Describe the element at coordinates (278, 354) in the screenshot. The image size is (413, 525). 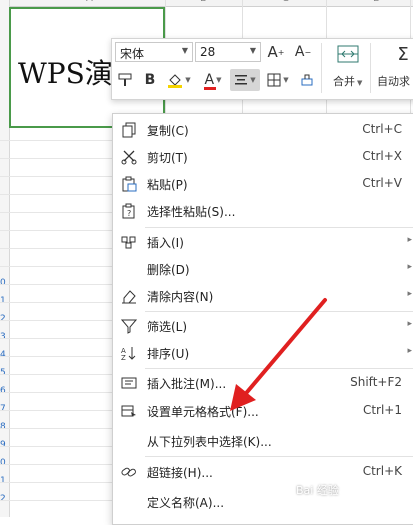
I see `annotation-arrow` at that location.